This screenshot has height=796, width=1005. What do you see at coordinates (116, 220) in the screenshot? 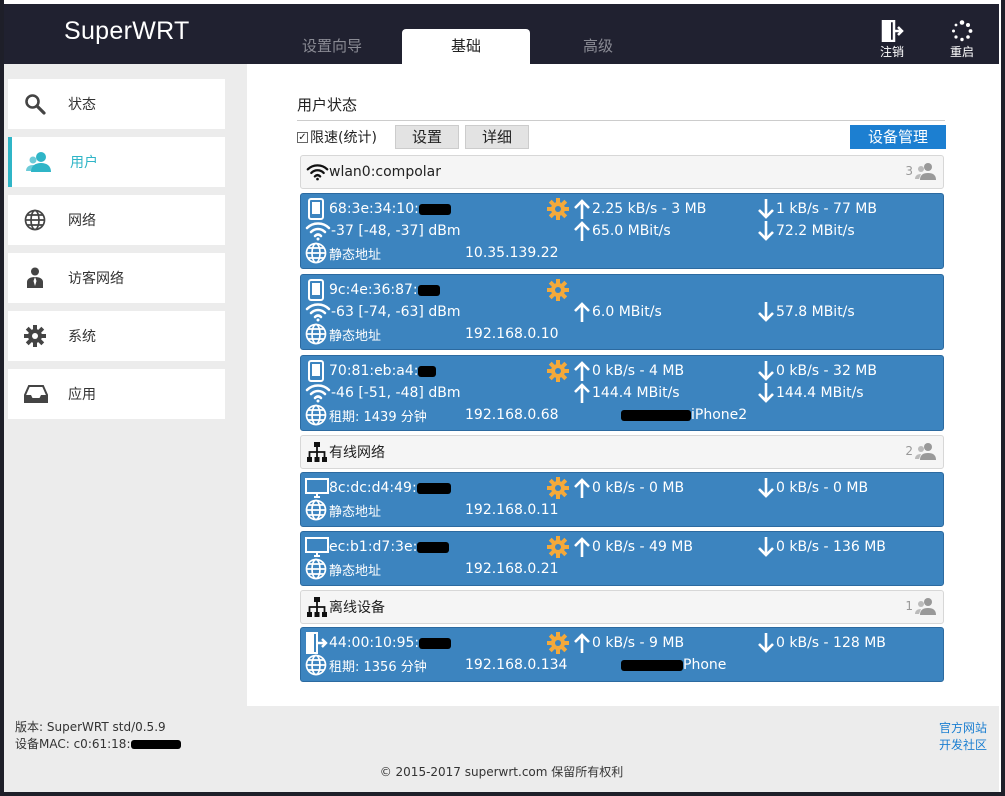
I see `sidebar-item-network: 网络` at bounding box center [116, 220].